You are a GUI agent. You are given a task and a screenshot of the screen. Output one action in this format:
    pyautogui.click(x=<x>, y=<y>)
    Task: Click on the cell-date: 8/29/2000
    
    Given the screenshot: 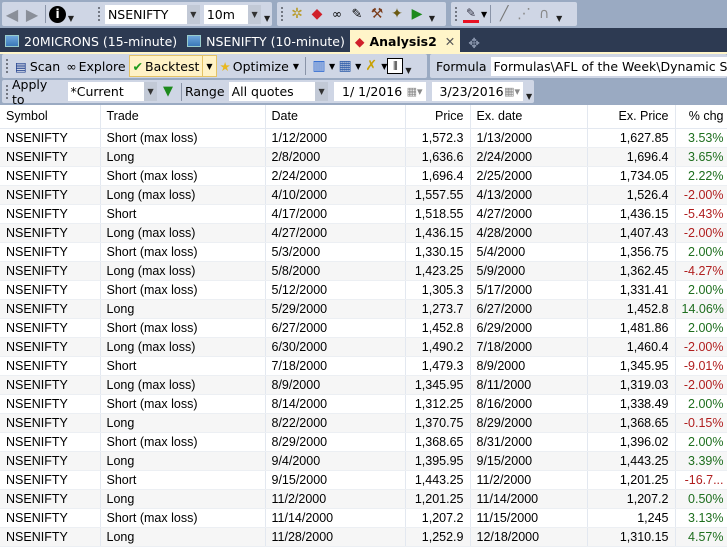 What is the action you would take?
    pyautogui.click(x=335, y=442)
    